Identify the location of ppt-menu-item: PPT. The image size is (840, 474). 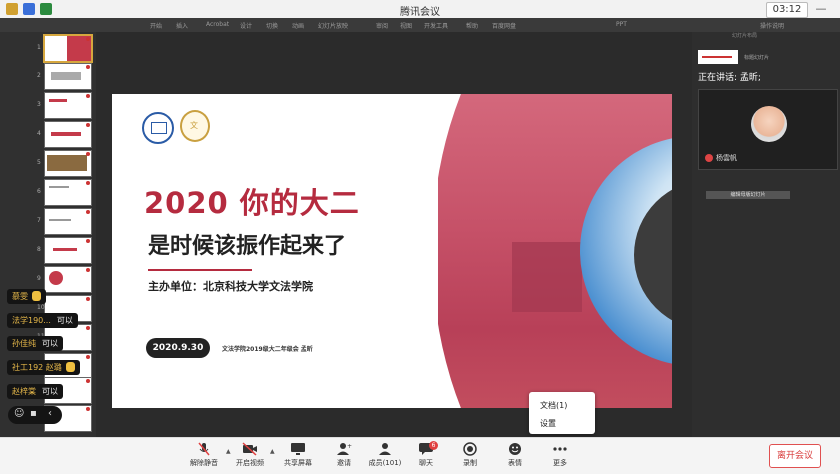
(621, 24).